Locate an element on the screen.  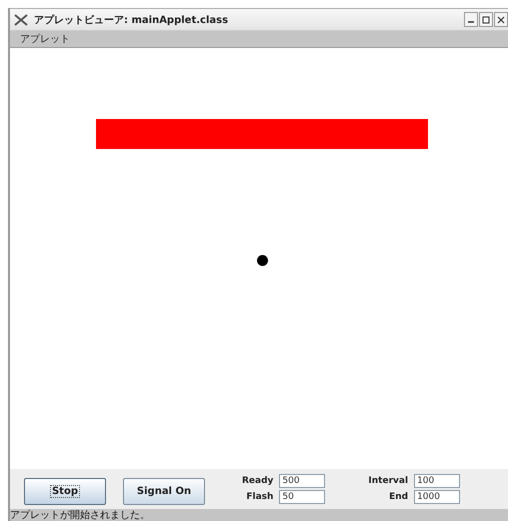
menu-item: アプレット is located at coordinates (45, 39).